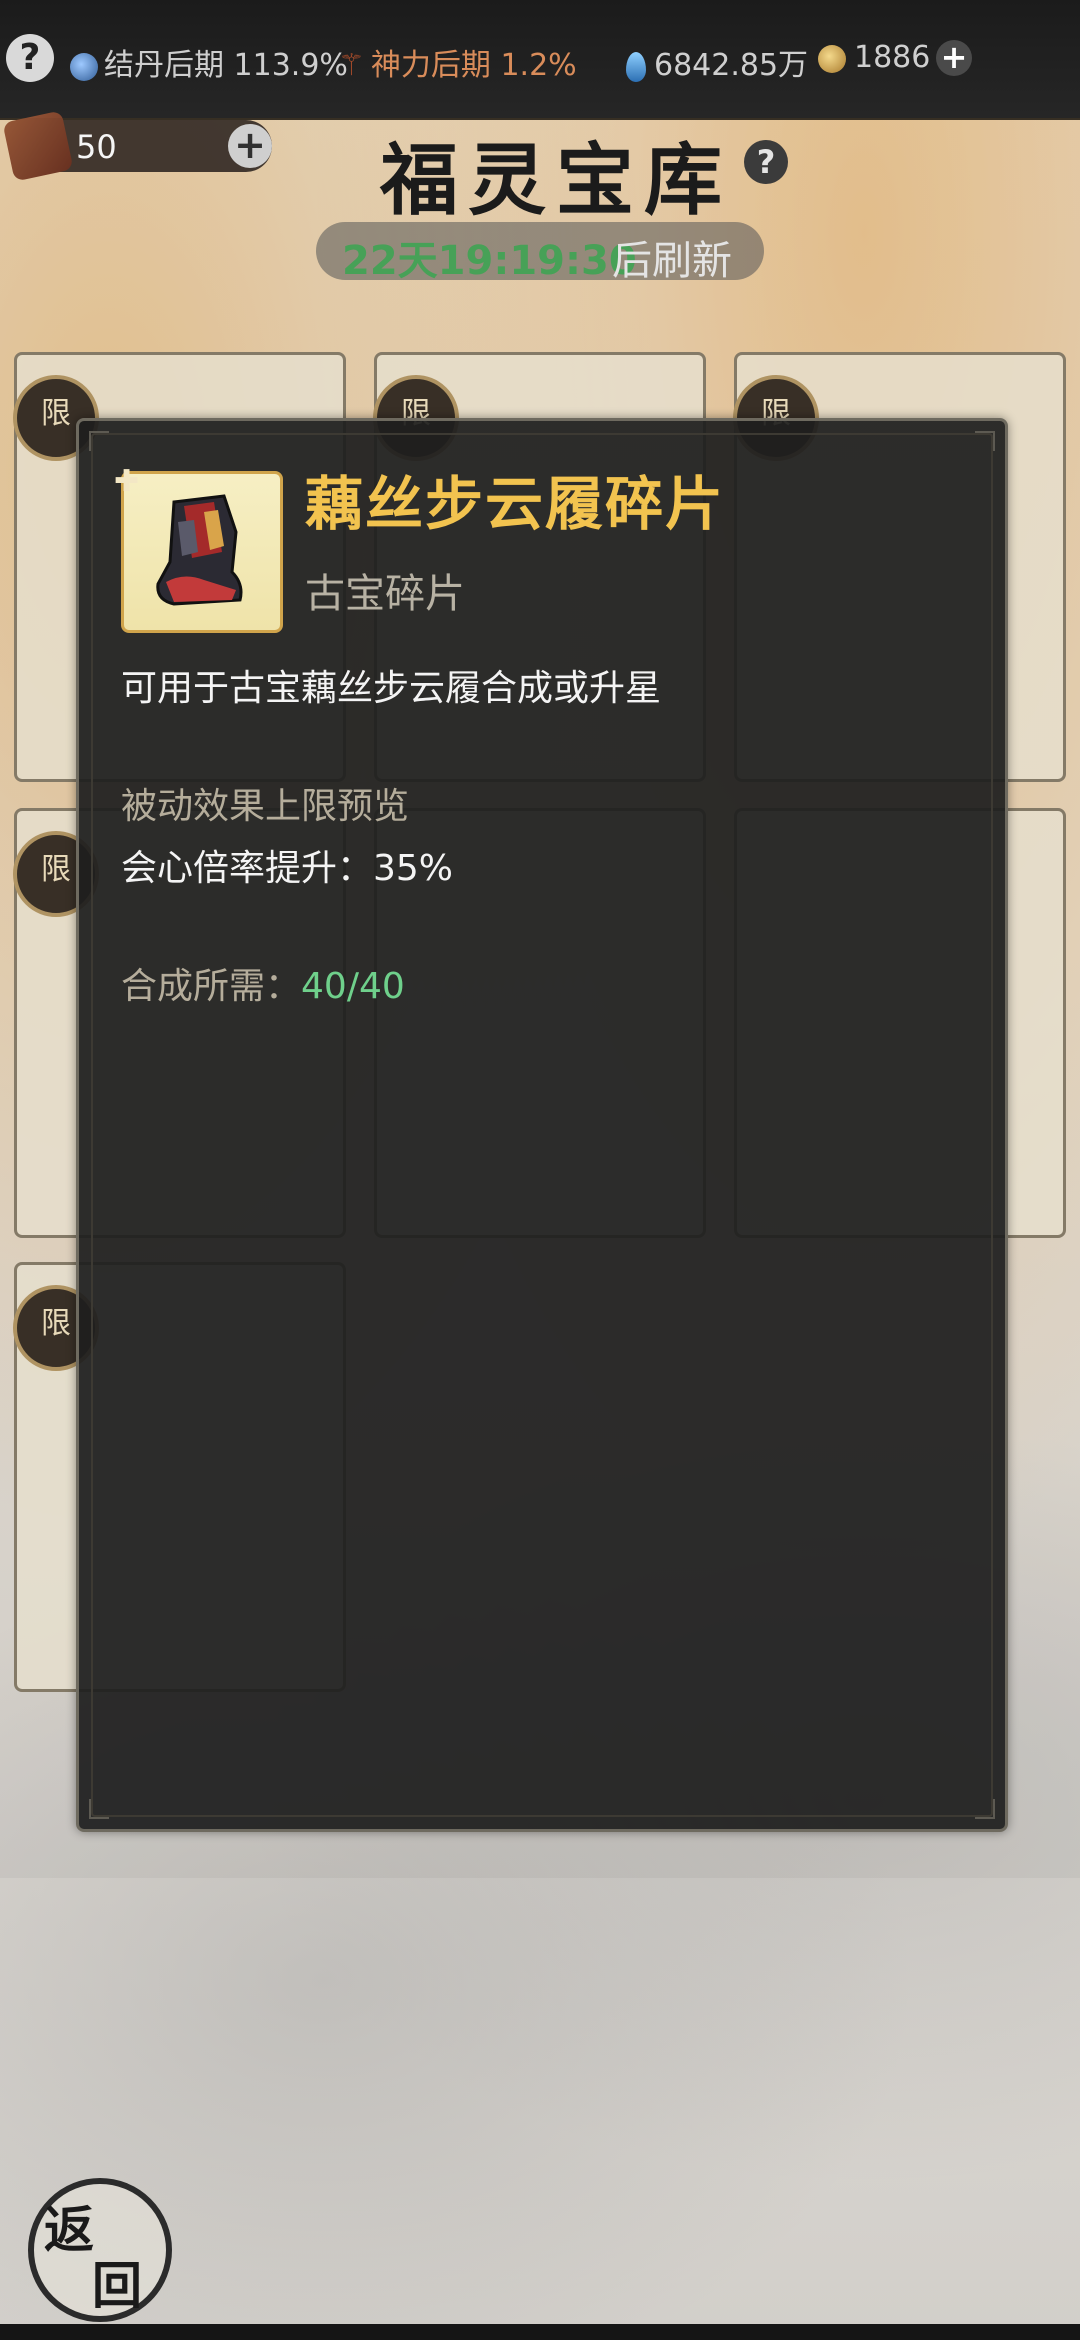  What do you see at coordinates (30, 58) in the screenshot?
I see `help-icon: ?` at bounding box center [30, 58].